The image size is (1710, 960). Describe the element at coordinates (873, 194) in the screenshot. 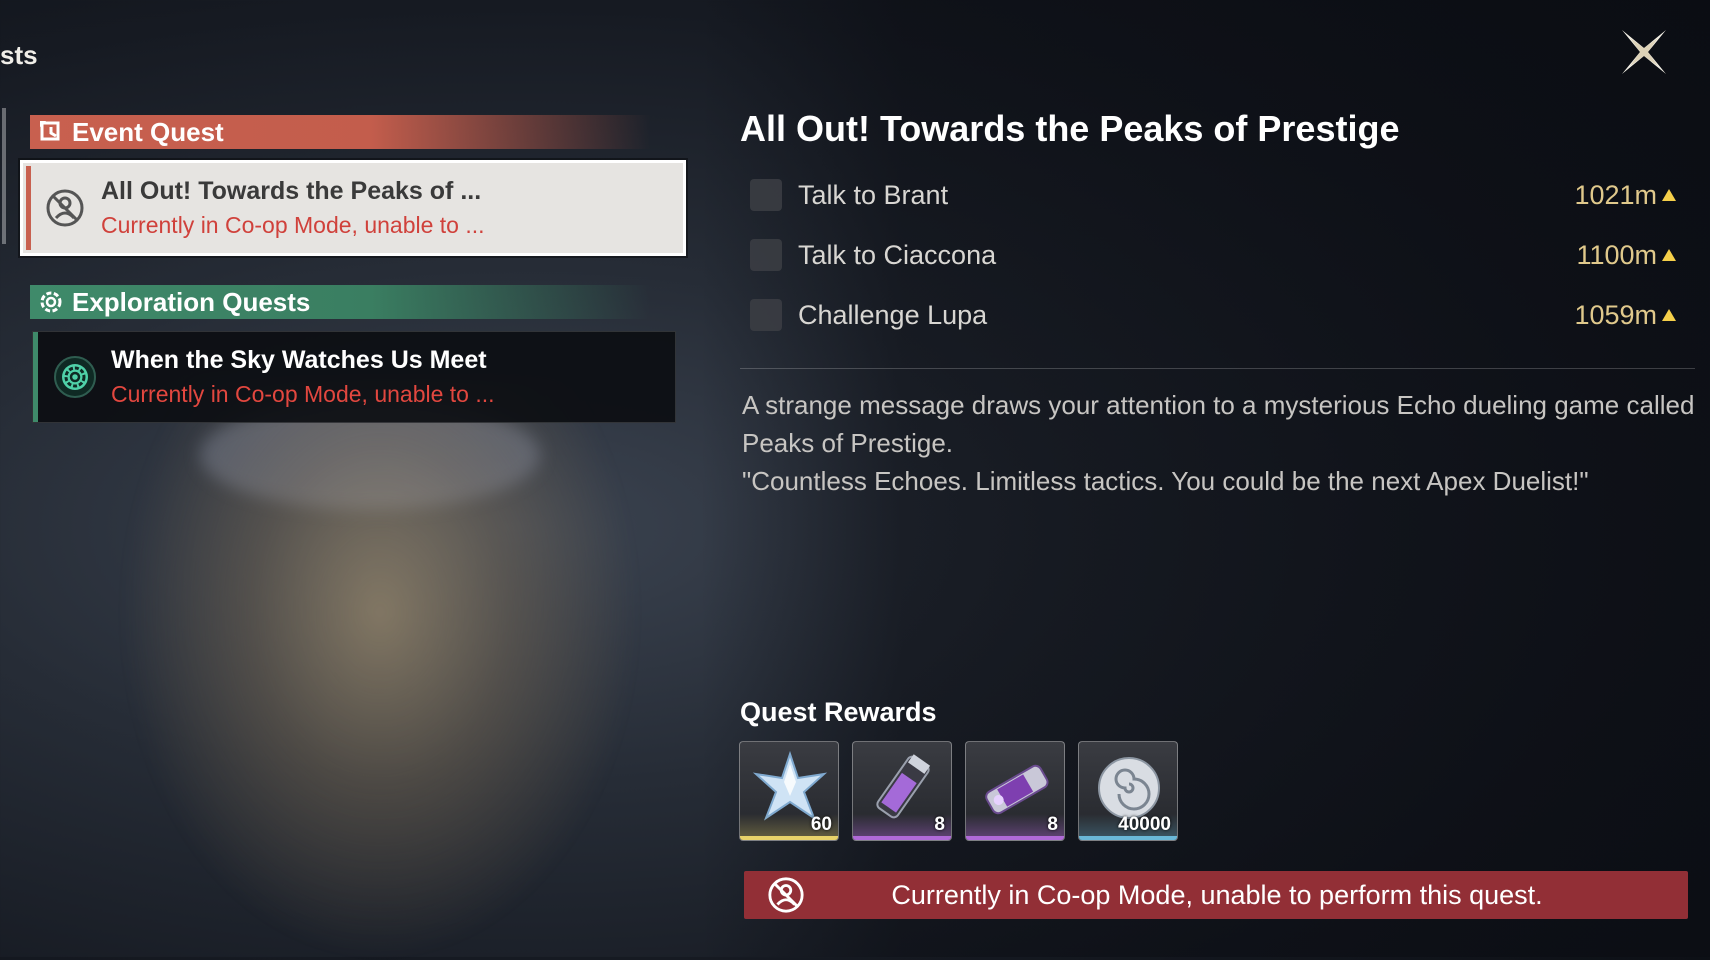

I see `task-name: Talk to Brant` at that location.